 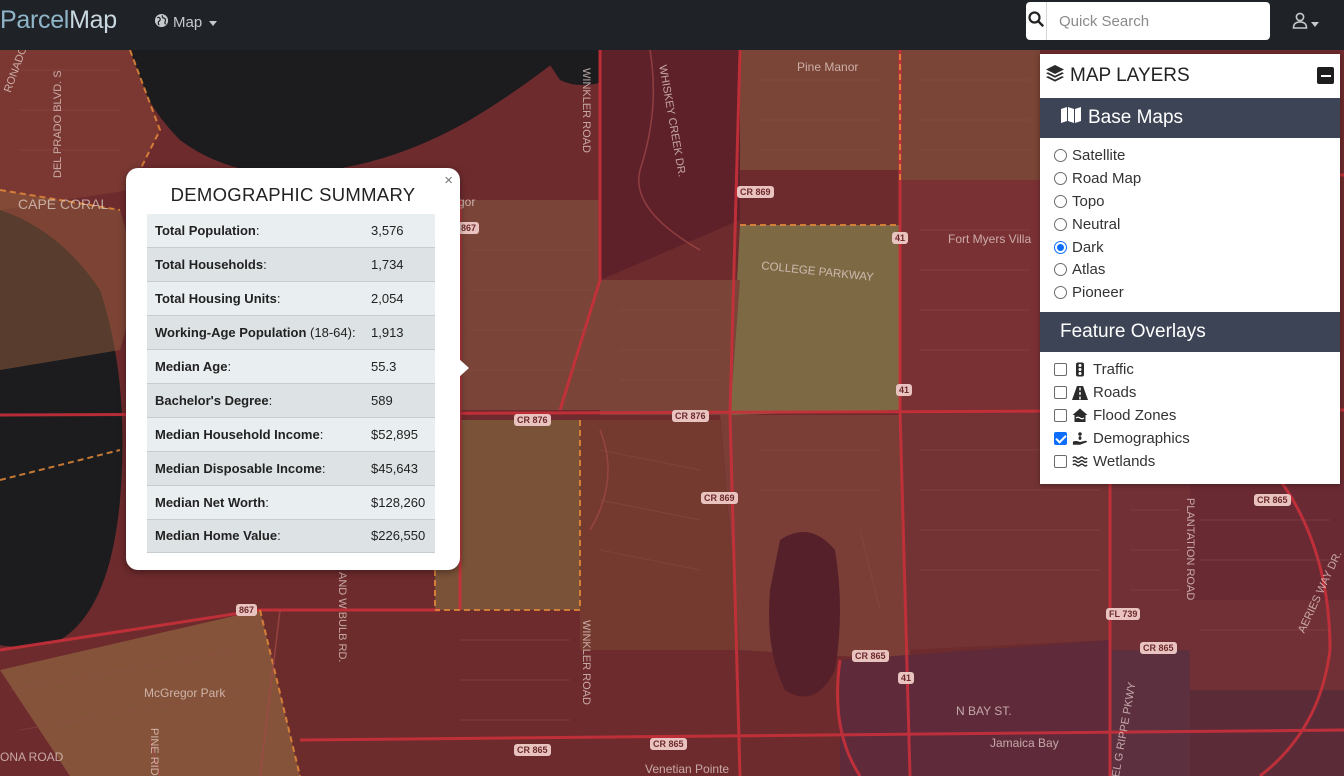 I want to click on base-map-label: Pioneer, so click(x=1098, y=293).